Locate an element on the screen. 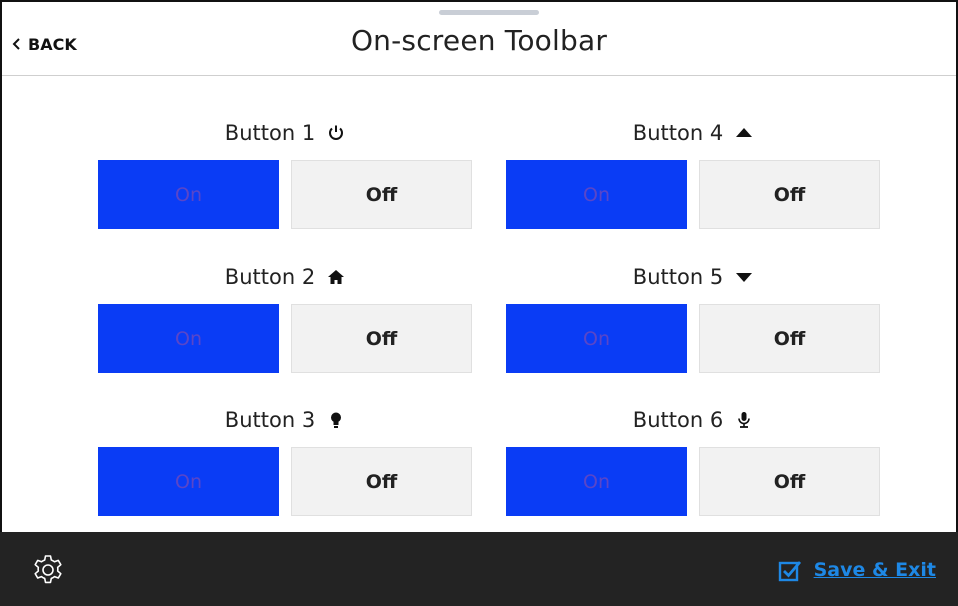 The height and width of the screenshot is (606, 958). button-1-group: Button 1 On Off is located at coordinates (285, 173).